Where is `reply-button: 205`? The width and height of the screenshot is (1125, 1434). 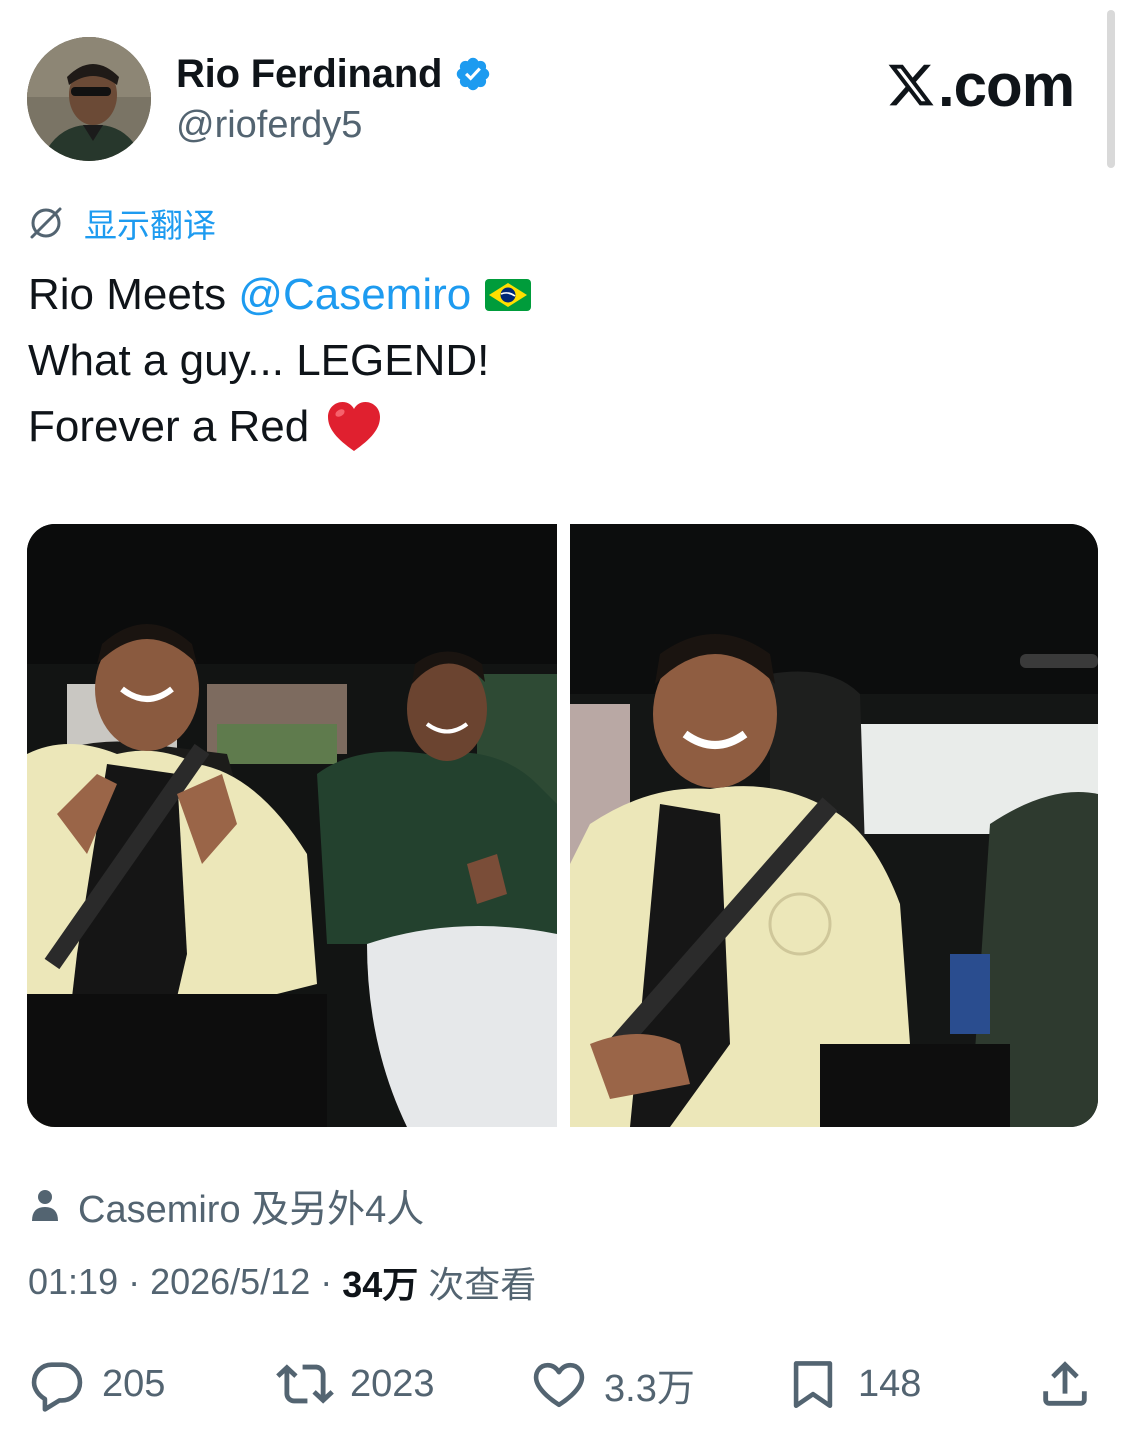 reply-button: 205 is located at coordinates (96, 1384).